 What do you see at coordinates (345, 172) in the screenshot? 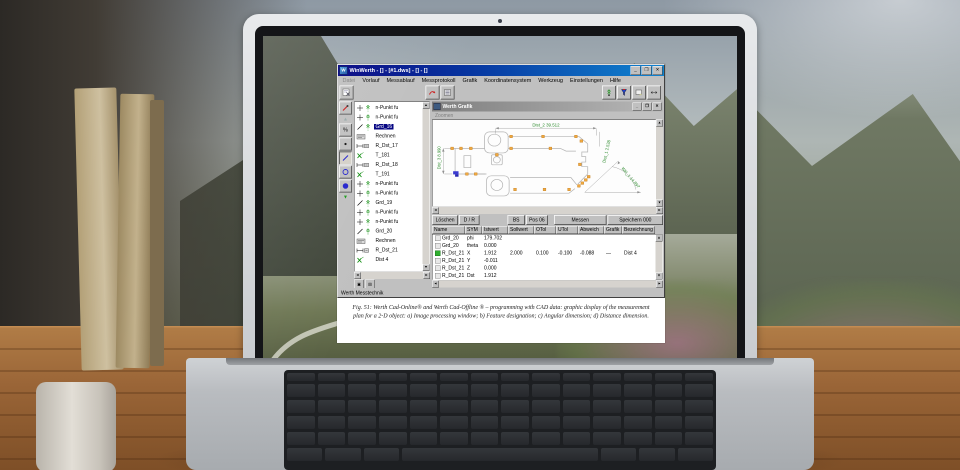
I see `circle-outline-icon` at bounding box center [345, 172].